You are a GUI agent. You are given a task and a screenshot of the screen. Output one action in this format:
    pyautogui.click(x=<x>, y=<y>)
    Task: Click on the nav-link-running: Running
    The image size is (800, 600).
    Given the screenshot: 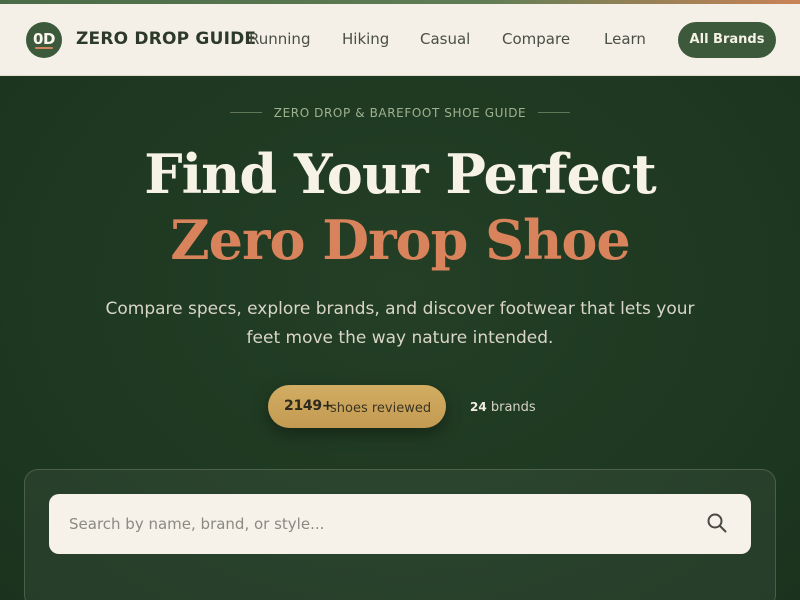 What is the action you would take?
    pyautogui.click(x=279, y=39)
    